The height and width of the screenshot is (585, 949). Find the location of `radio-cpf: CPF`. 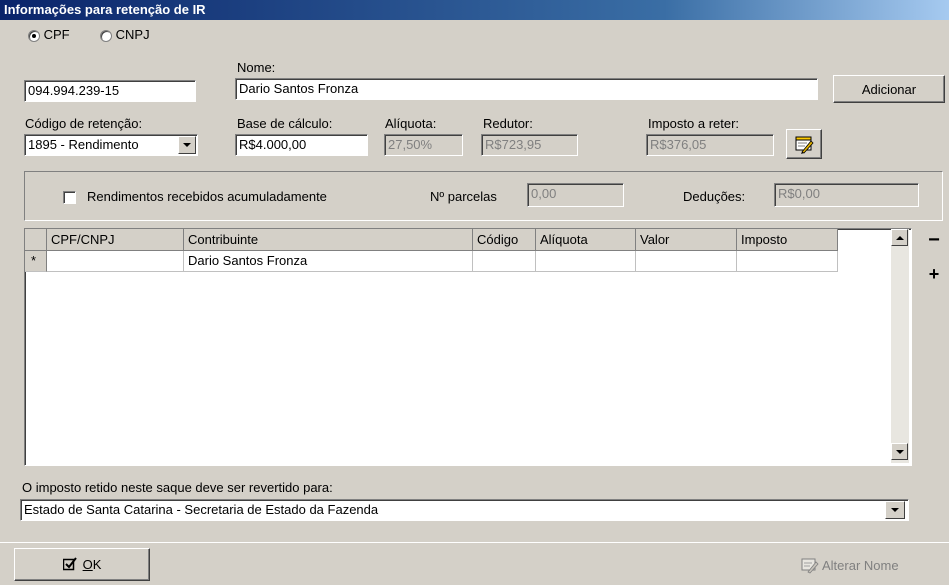

radio-cpf: CPF is located at coordinates (49, 35).